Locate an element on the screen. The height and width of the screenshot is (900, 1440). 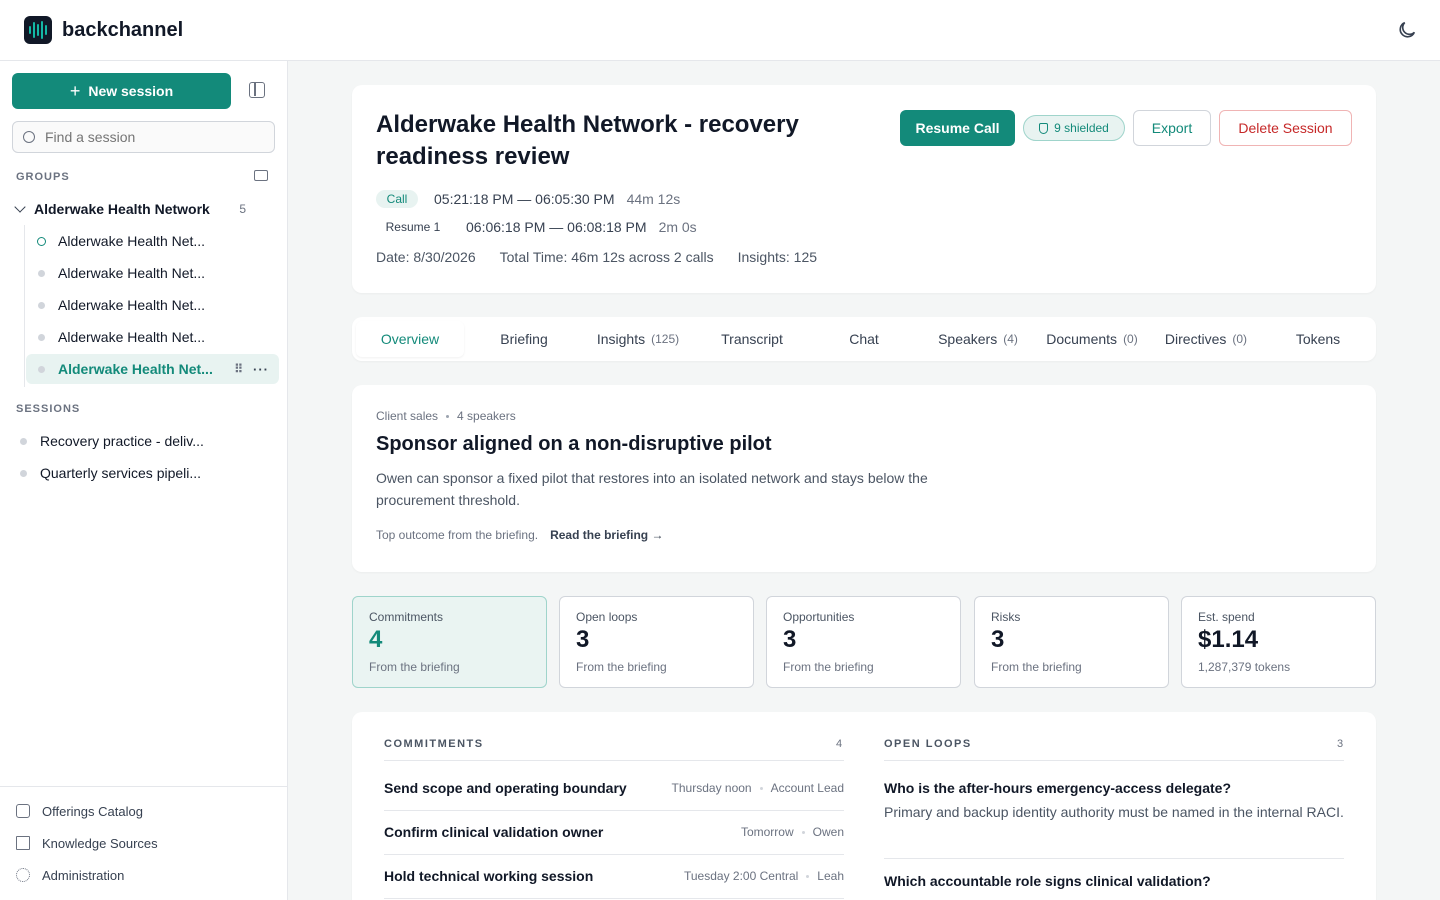
tree-line is located at coordinates (24, 306).